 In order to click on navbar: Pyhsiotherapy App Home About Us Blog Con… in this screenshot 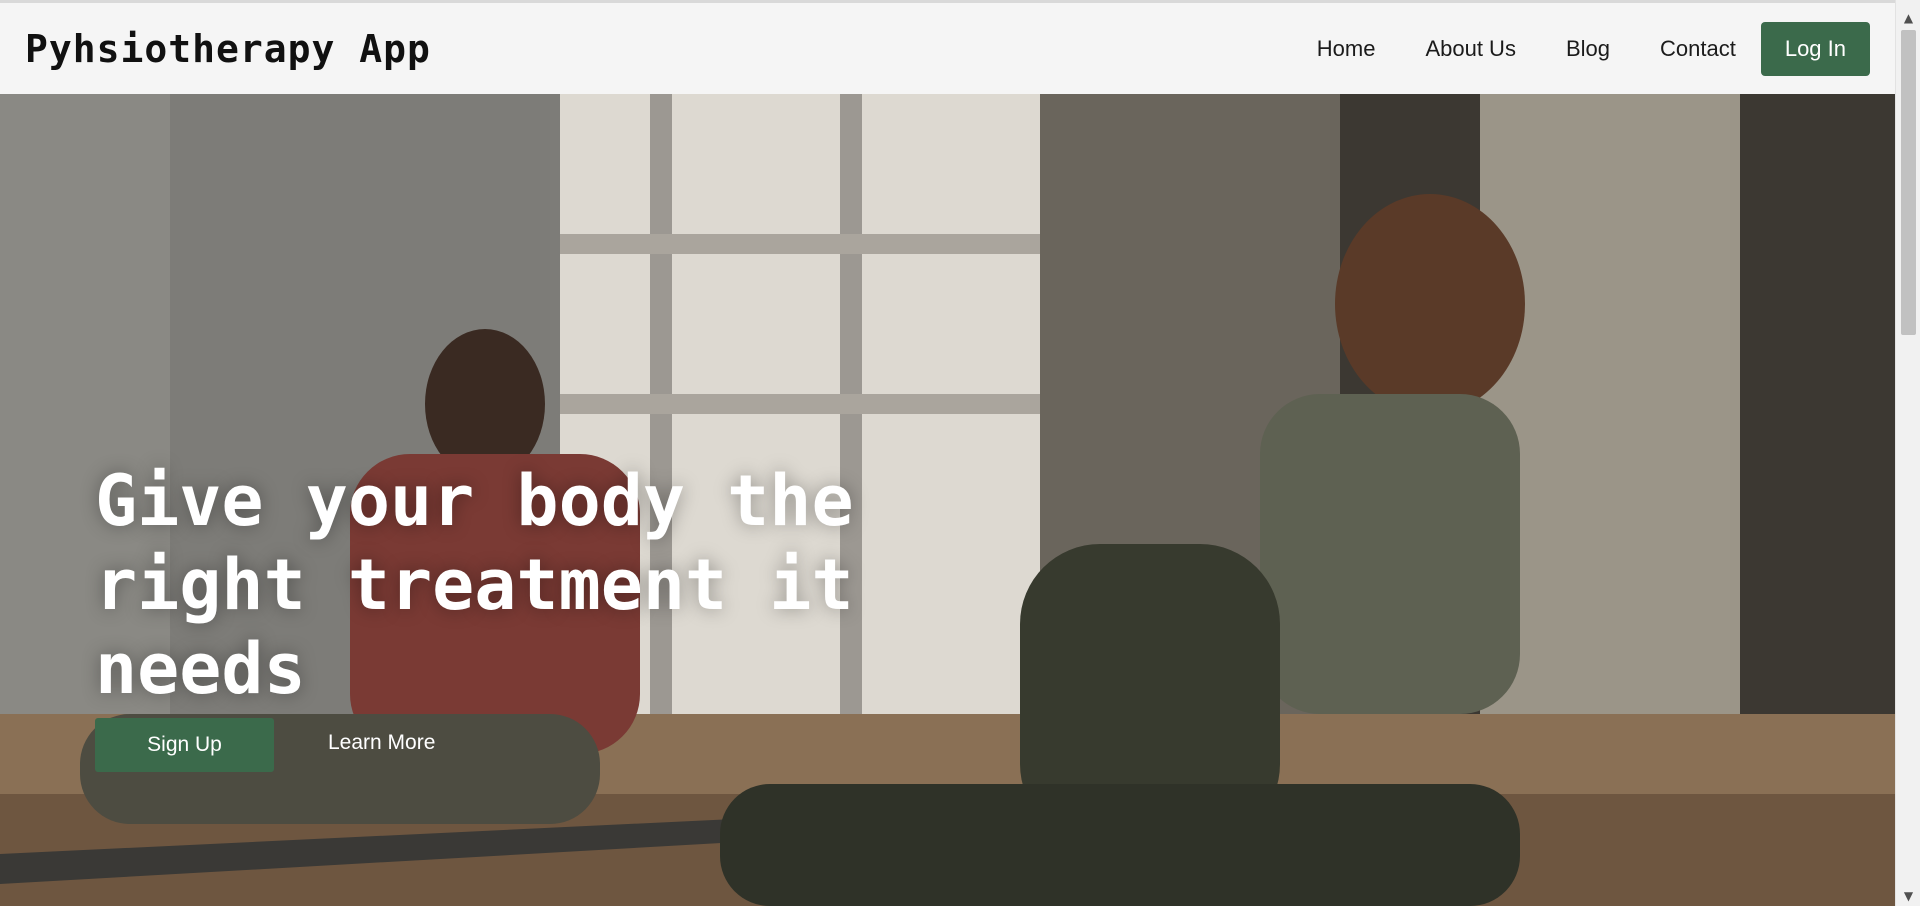, I will do `click(947, 48)`.